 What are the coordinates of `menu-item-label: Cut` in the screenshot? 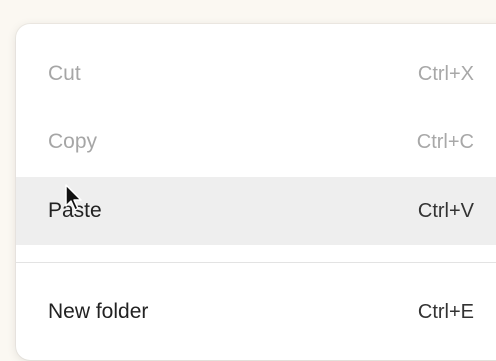 It's located at (64, 73).